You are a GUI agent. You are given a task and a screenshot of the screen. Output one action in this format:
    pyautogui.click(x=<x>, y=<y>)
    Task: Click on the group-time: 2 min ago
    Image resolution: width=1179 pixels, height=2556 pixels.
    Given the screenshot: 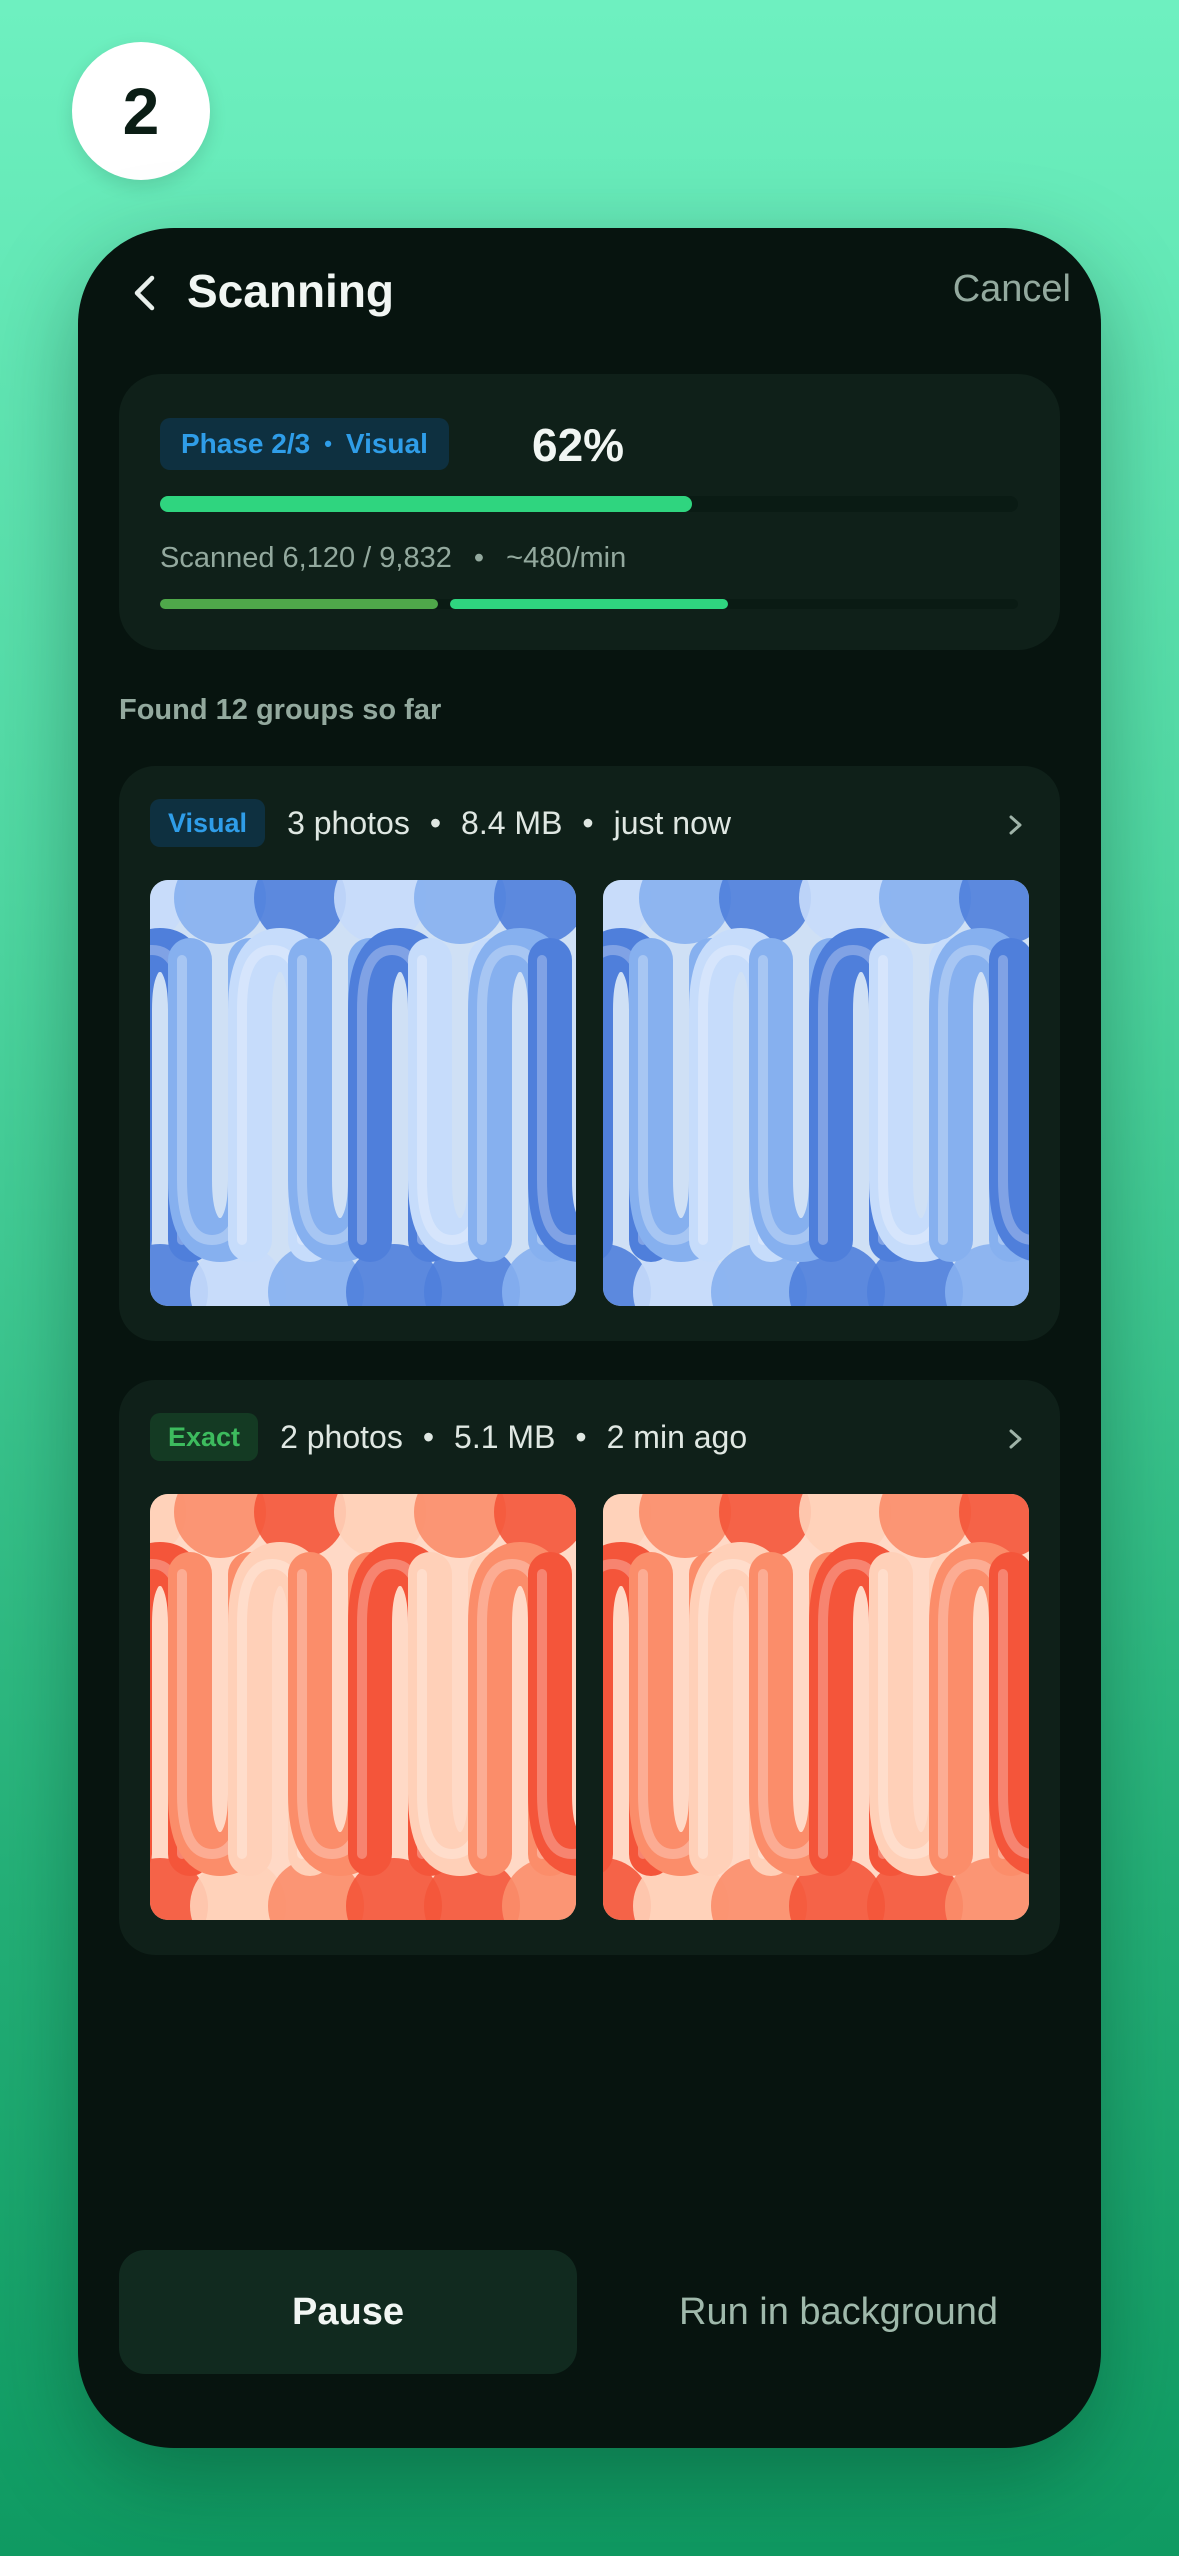 What is the action you would take?
    pyautogui.click(x=677, y=1436)
    